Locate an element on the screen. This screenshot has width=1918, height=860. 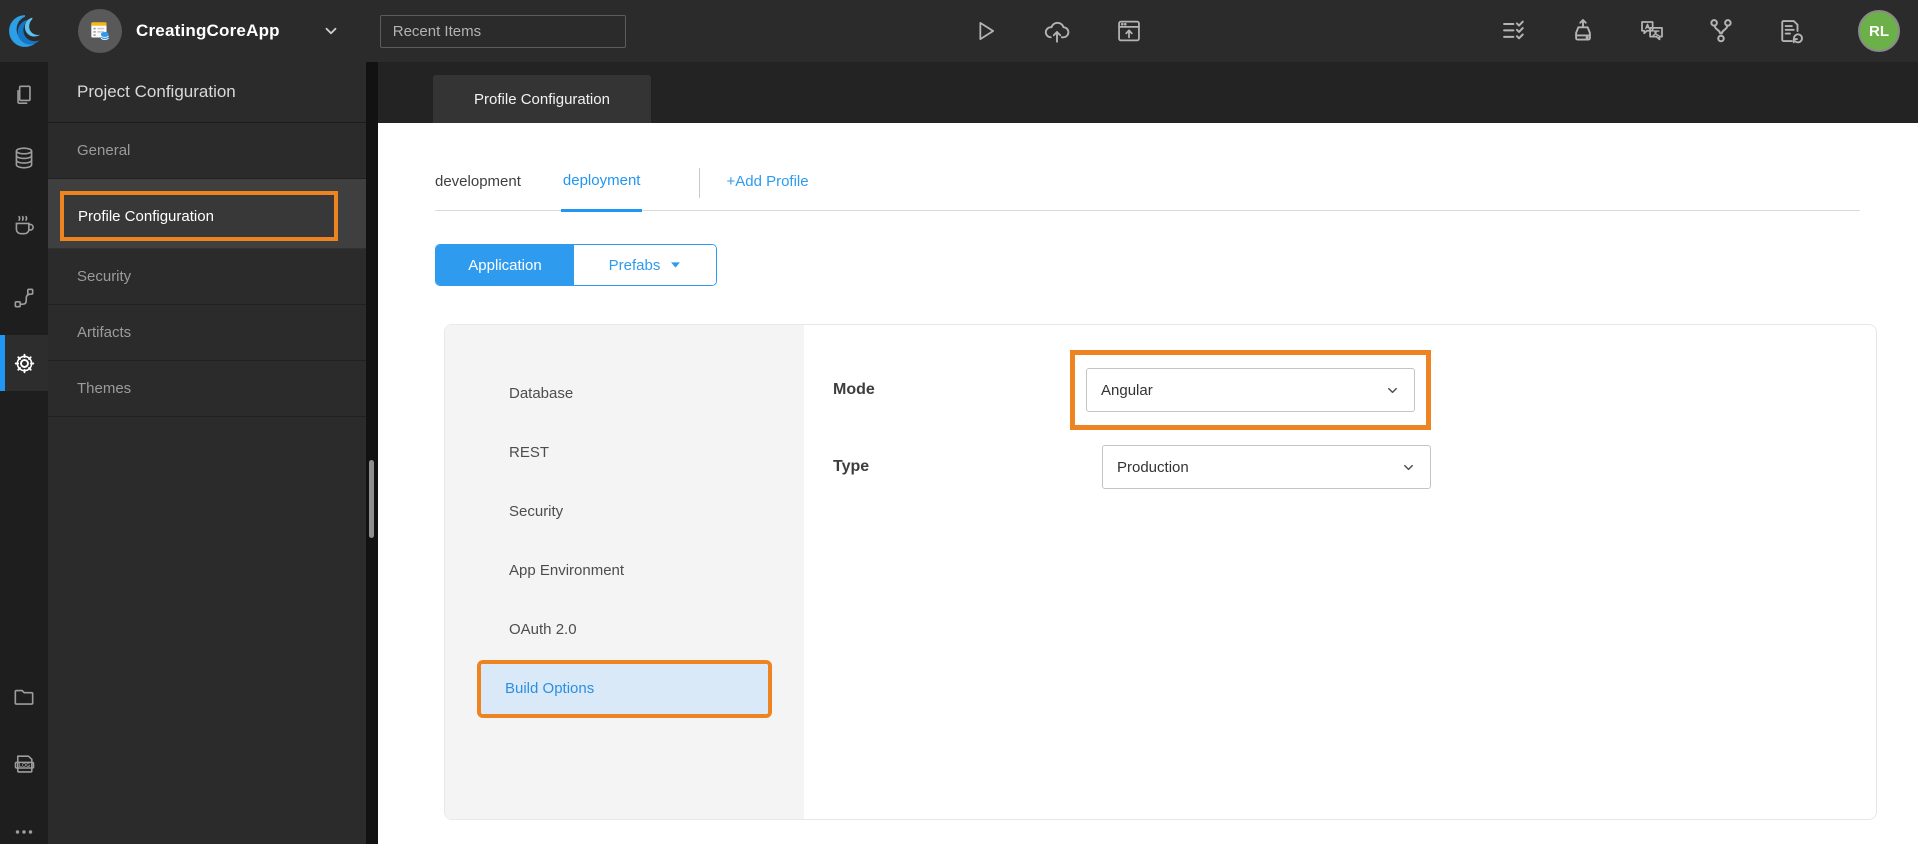
sidebar-item-artifacts: Artifacts is located at coordinates (207, 333).